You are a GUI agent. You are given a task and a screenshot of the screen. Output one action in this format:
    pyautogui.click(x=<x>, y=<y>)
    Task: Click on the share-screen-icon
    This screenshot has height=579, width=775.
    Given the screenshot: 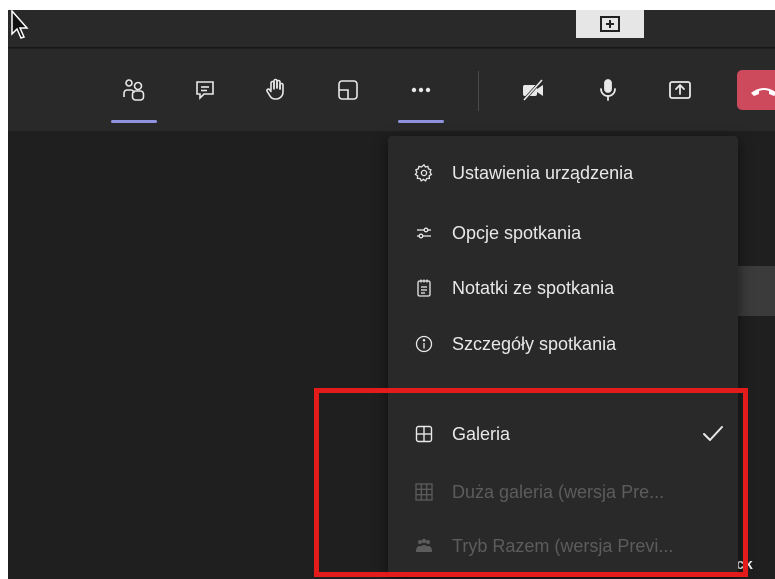 What is the action you would take?
    pyautogui.click(x=680, y=90)
    